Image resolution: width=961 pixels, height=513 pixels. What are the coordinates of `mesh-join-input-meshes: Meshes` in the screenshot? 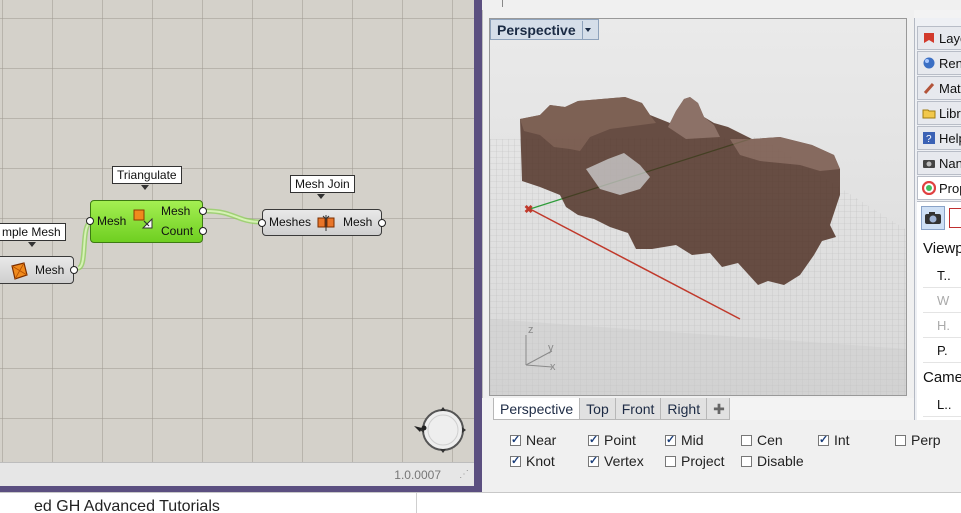 It's located at (290, 222).